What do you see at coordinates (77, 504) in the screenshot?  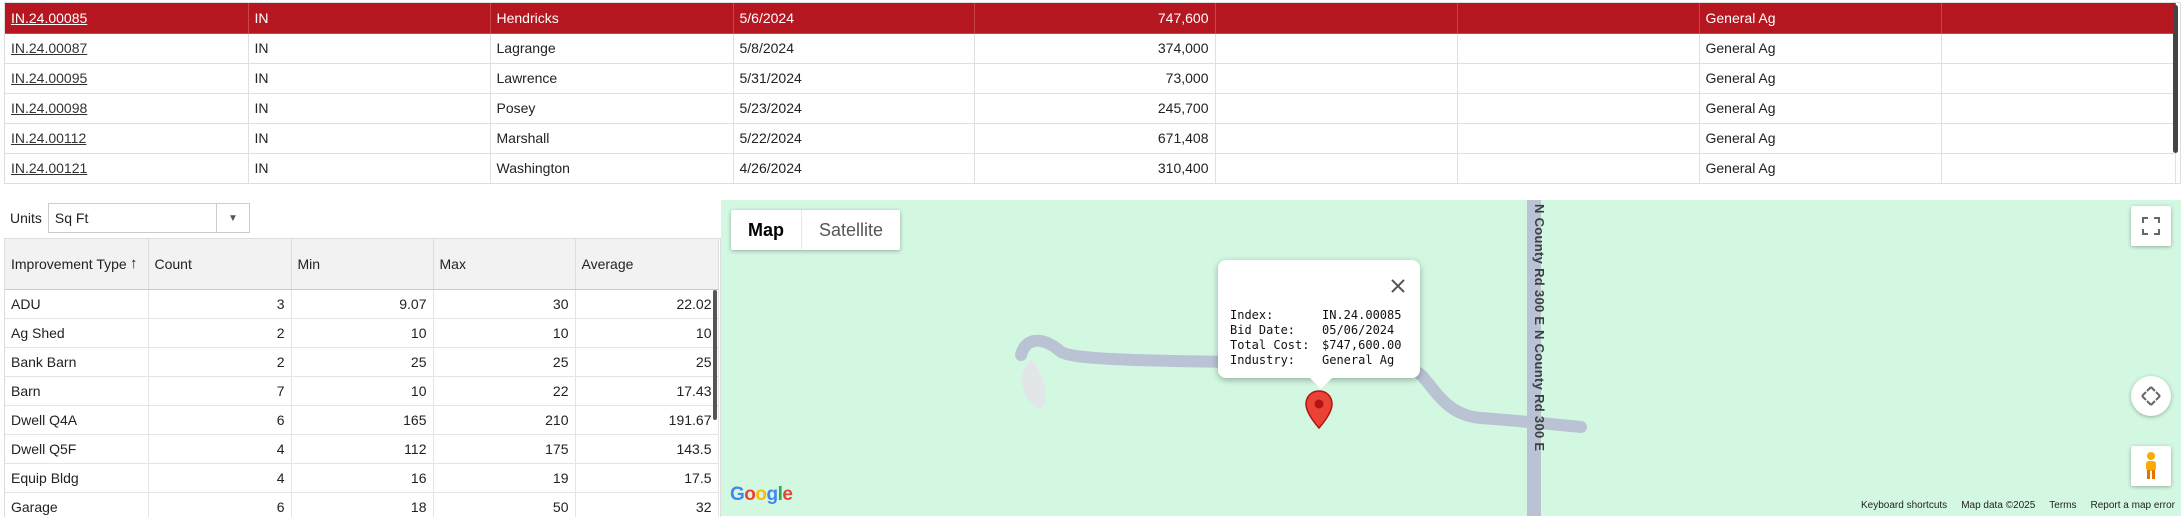 I see `improvement-type-cell: Garage` at bounding box center [77, 504].